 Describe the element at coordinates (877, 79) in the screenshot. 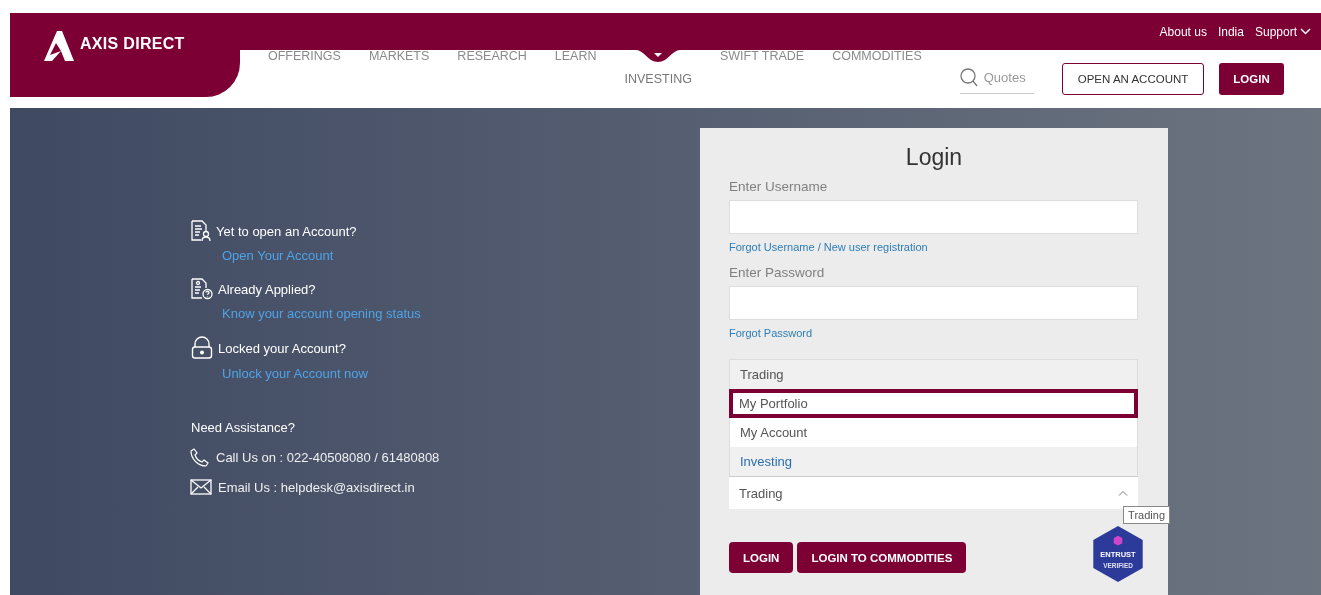

I see `nav-item: COMMODITIES` at that location.